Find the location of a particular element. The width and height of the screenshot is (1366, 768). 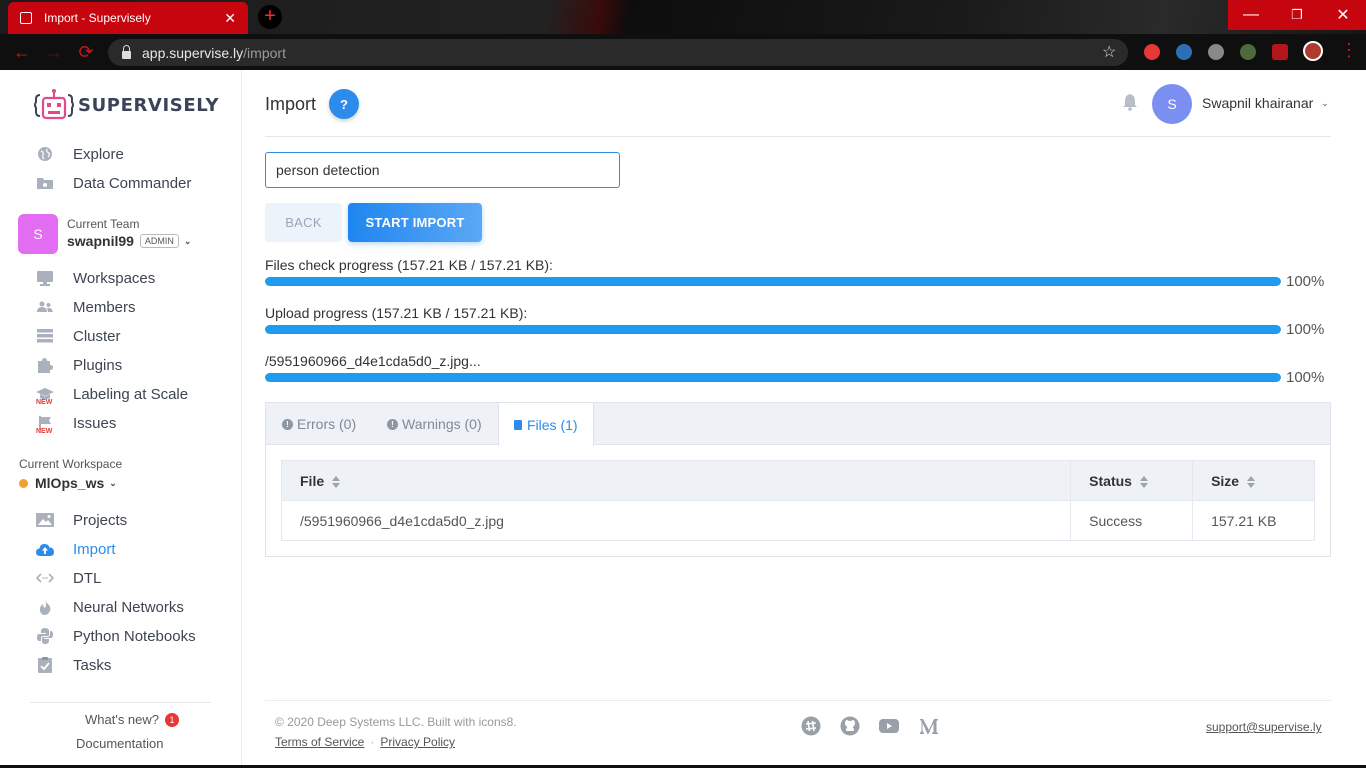

sidebar-item-members: Members is located at coordinates (86, 307).